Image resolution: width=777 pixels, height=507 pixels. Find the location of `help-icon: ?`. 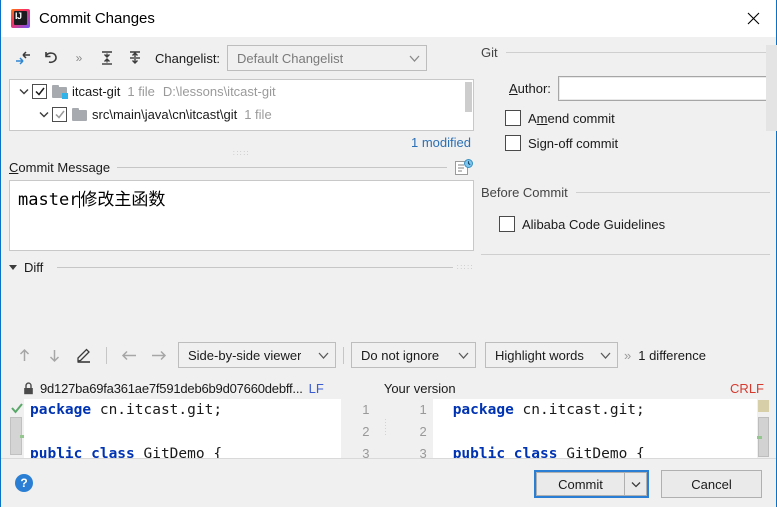

help-icon: ? is located at coordinates (24, 483).